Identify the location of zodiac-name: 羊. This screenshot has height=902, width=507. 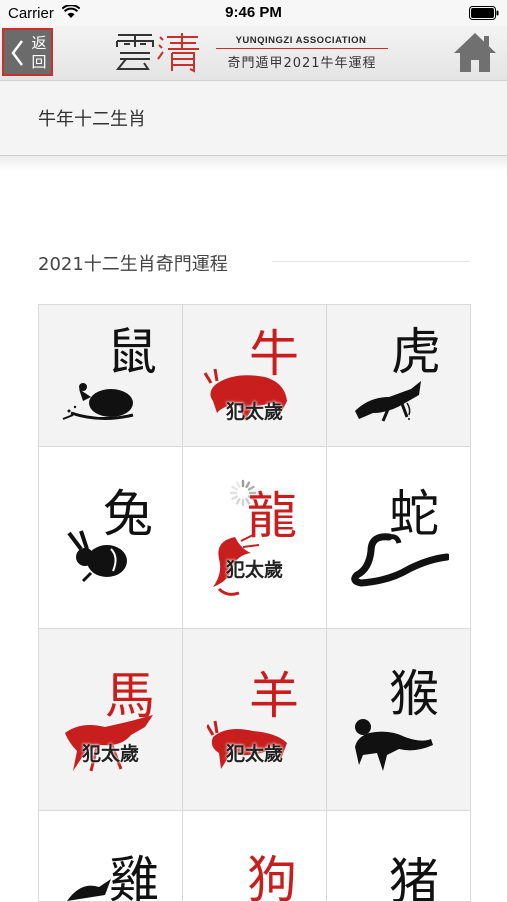
(274, 696).